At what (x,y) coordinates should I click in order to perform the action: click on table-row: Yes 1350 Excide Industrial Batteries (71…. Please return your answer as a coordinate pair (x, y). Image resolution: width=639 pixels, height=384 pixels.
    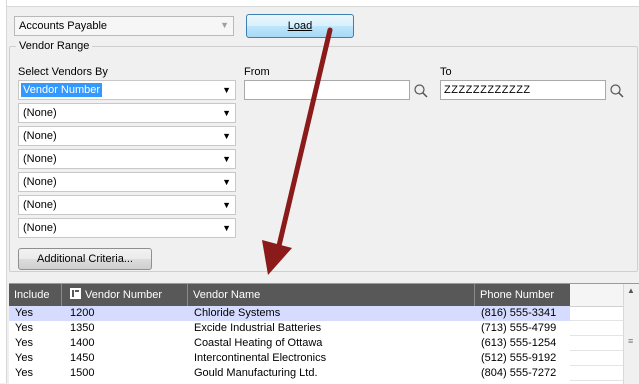
    Looking at the image, I should click on (289, 328).